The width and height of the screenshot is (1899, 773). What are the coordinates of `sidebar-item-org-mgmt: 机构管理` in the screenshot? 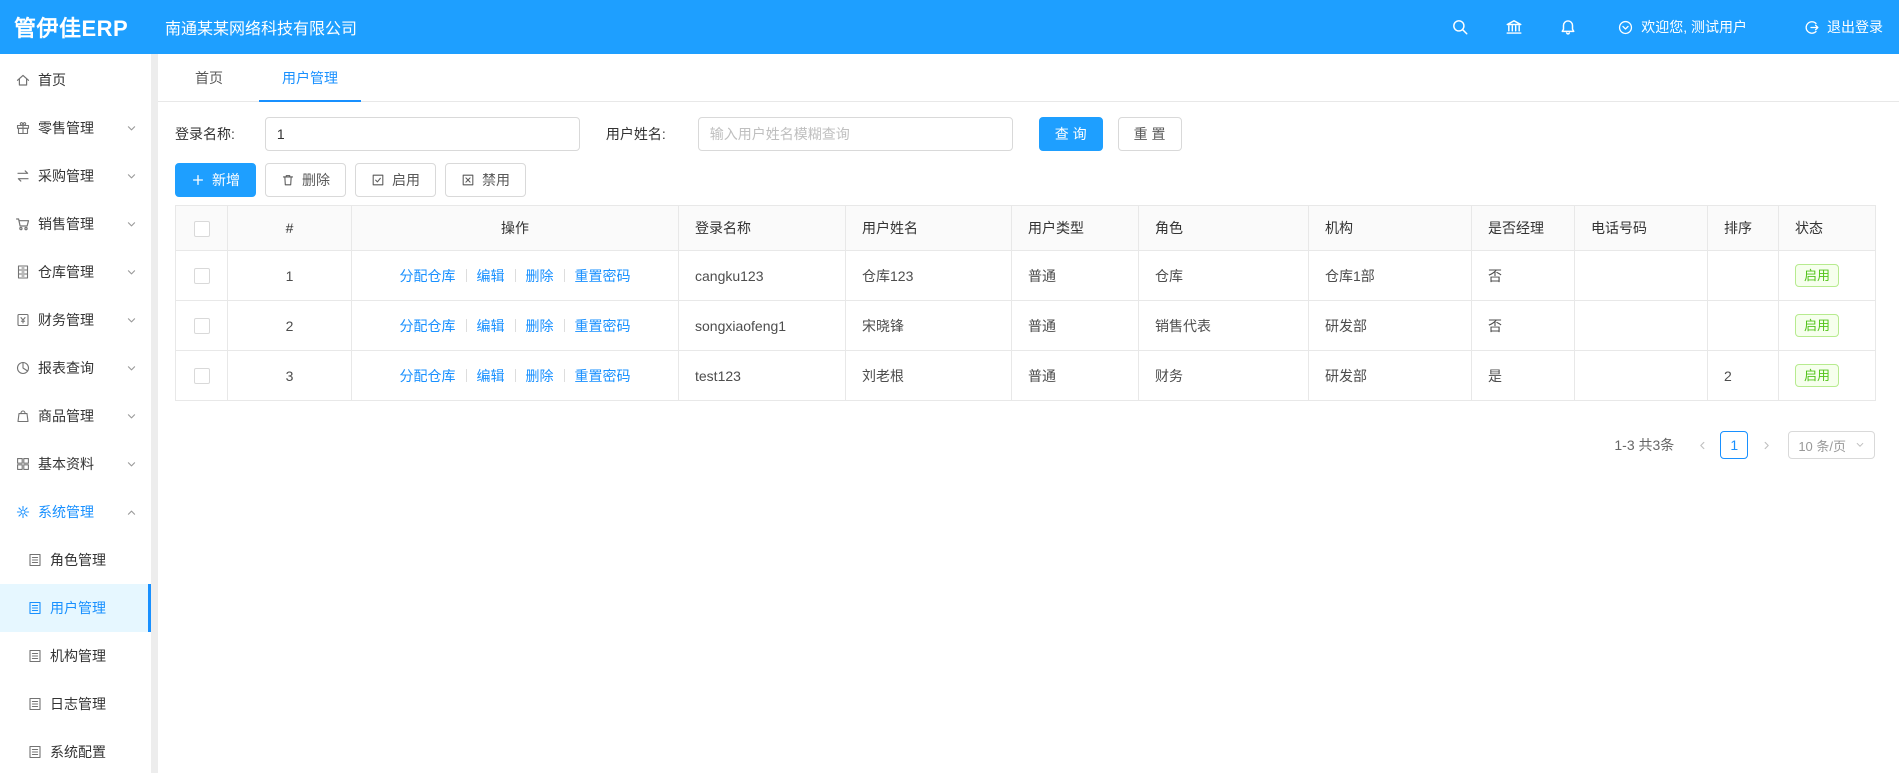 It's located at (75, 656).